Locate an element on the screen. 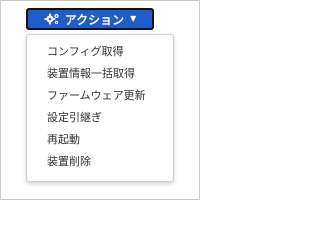 The height and width of the screenshot is (240, 320). gears-icon is located at coordinates (52, 19).